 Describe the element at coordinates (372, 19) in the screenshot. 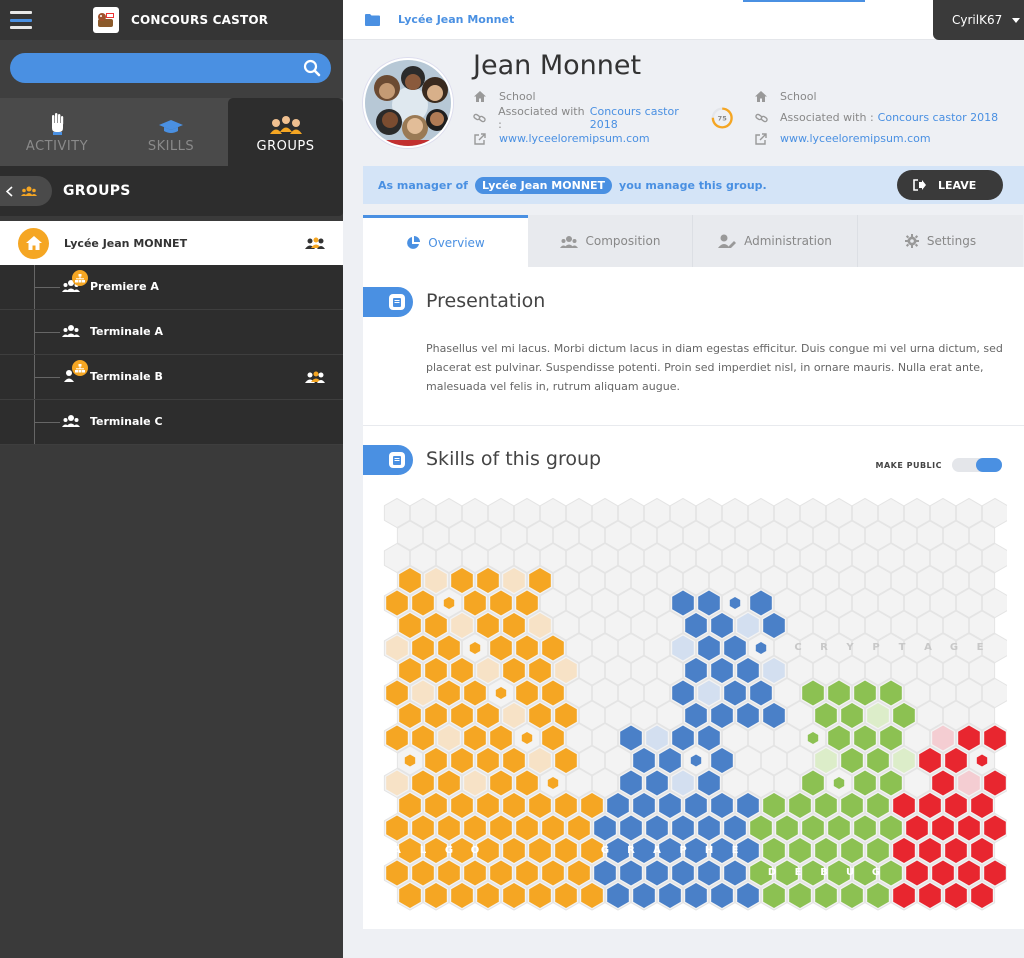

I see `folder-icon` at that location.